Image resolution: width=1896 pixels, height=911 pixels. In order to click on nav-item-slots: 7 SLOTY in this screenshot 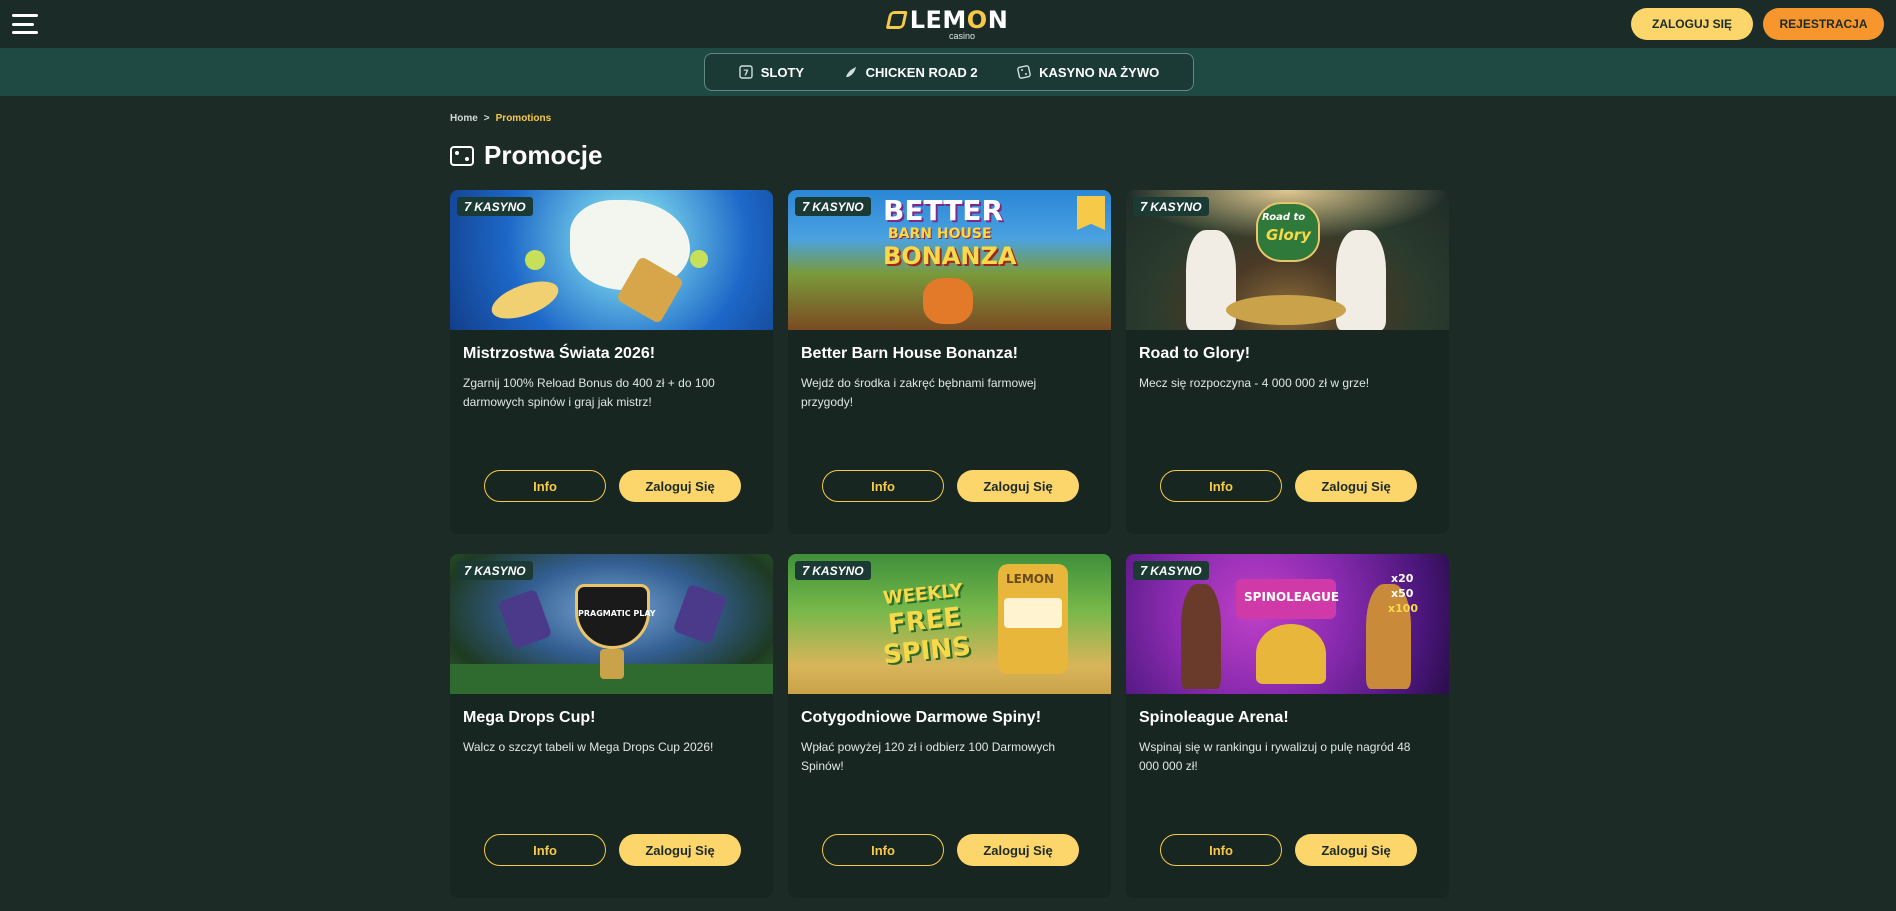, I will do `click(771, 72)`.